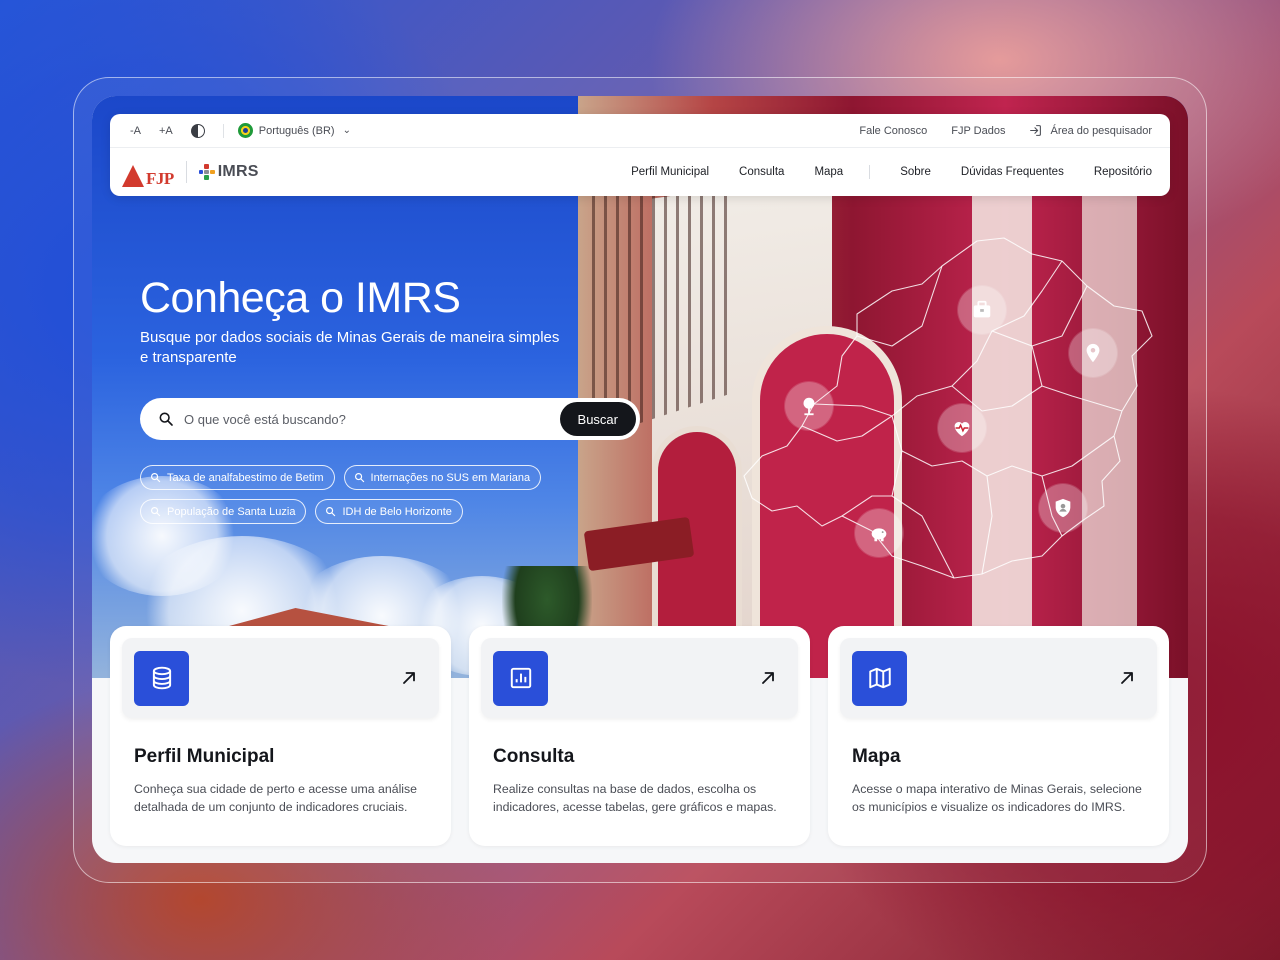  Describe the element at coordinates (223, 130) in the screenshot. I see `divider` at that location.